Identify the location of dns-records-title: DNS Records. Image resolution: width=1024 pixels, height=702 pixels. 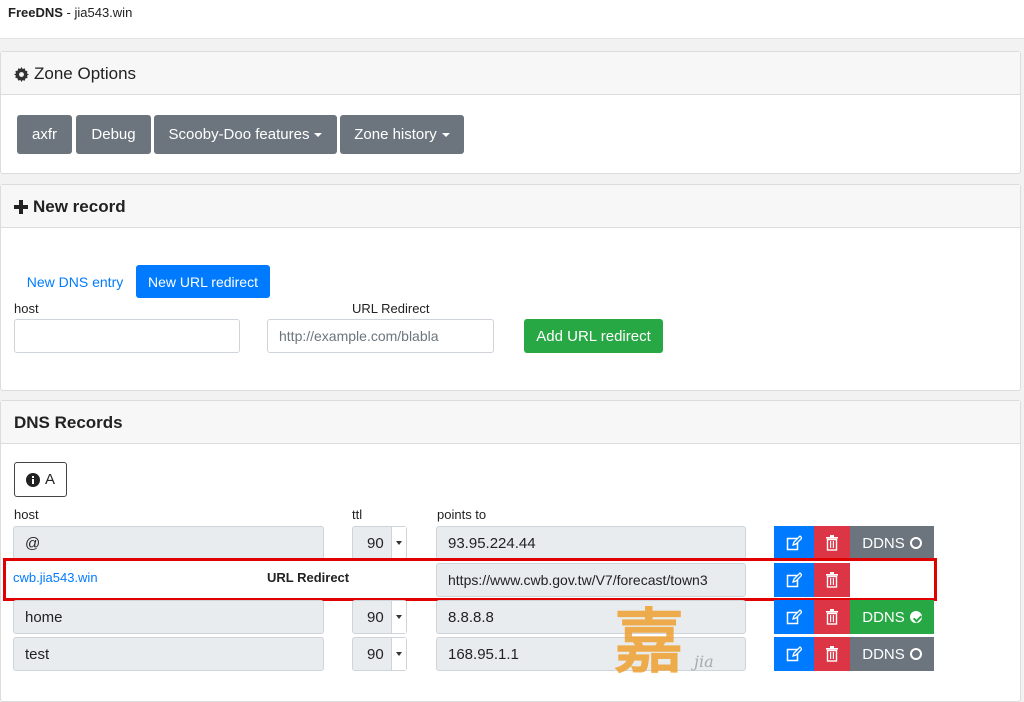
(68, 422).